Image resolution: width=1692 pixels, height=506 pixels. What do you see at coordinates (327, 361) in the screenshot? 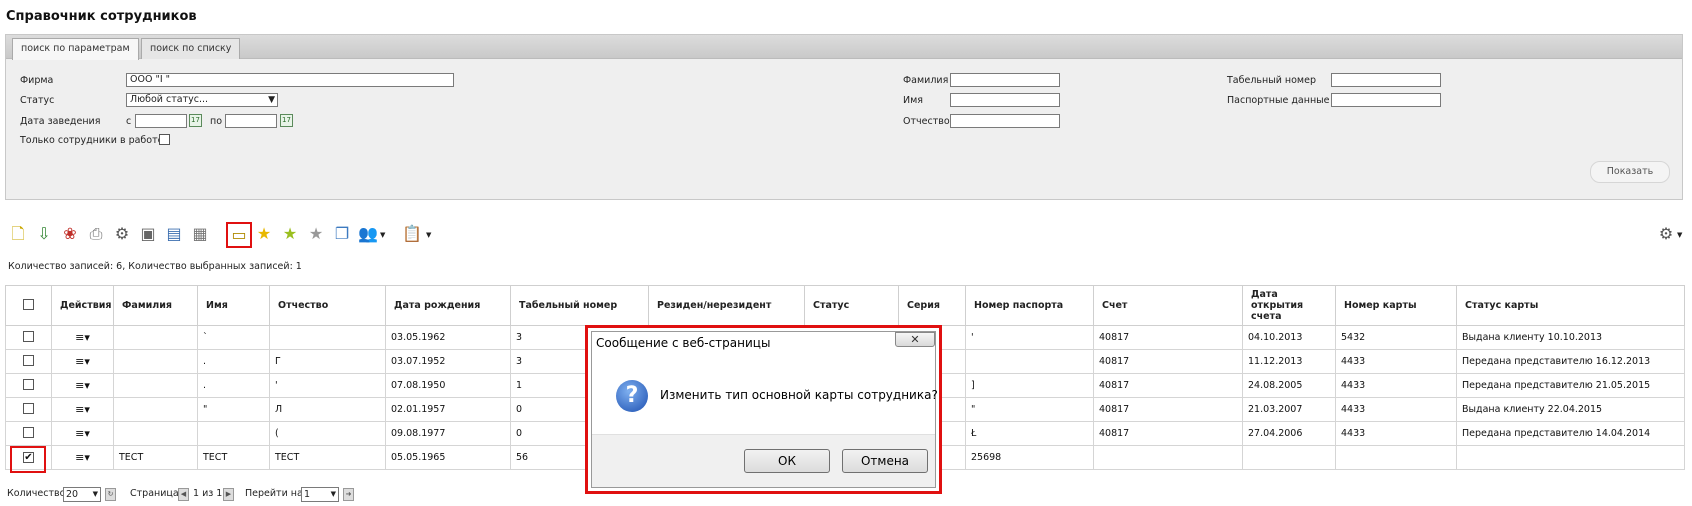
I see `cell-patronymic: Г` at bounding box center [327, 361].